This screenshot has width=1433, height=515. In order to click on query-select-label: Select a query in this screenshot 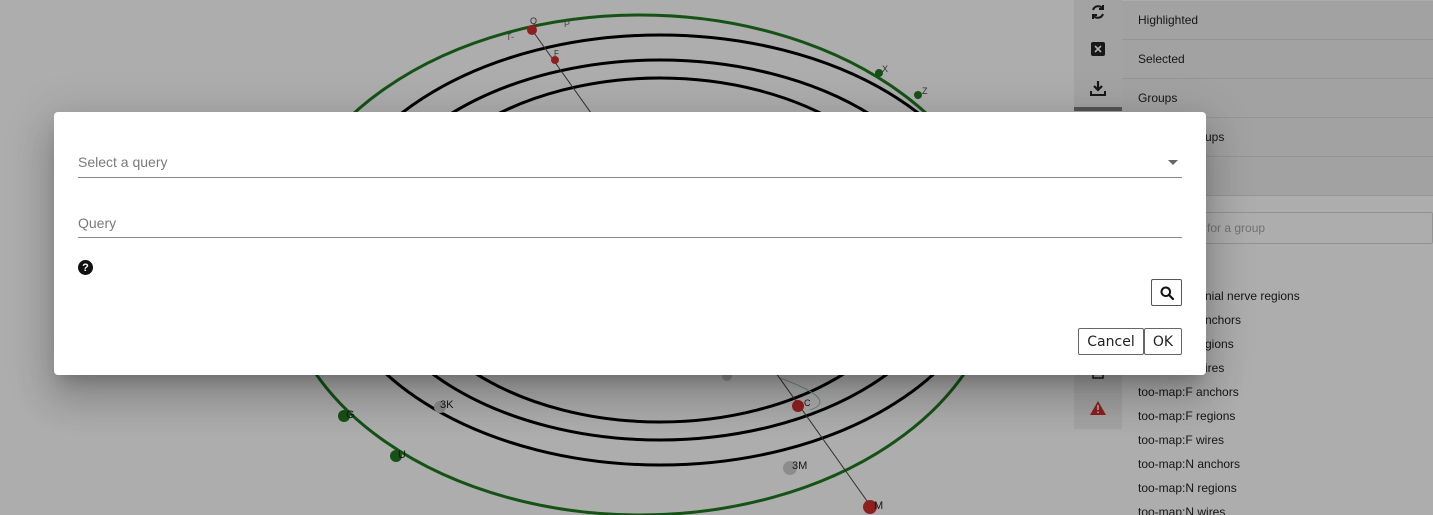, I will do `click(123, 162)`.